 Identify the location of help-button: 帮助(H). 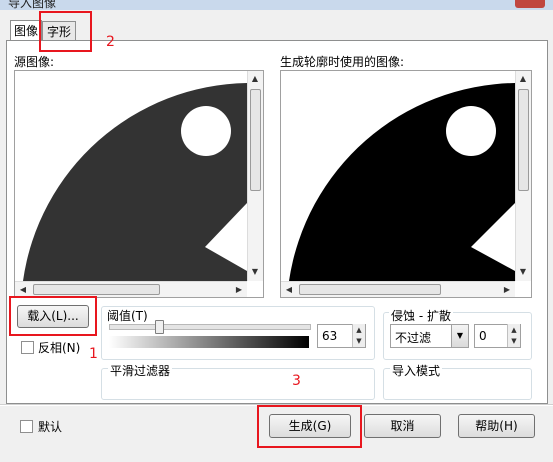
(496, 426).